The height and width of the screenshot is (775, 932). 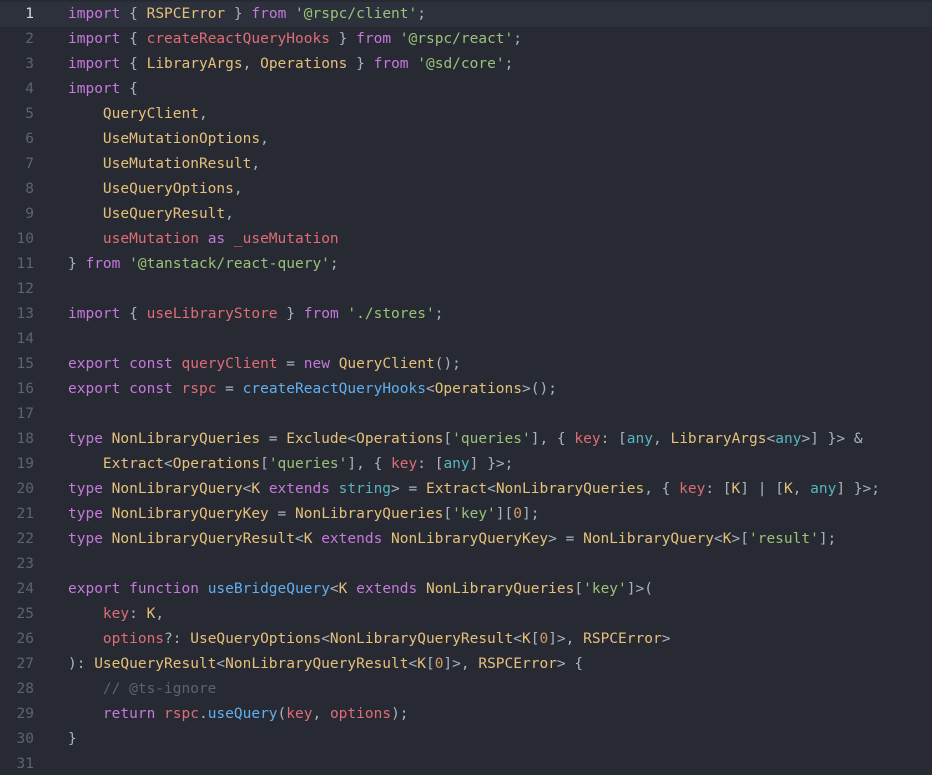 What do you see at coordinates (282, 714) in the screenshot?
I see `code-token: (` at bounding box center [282, 714].